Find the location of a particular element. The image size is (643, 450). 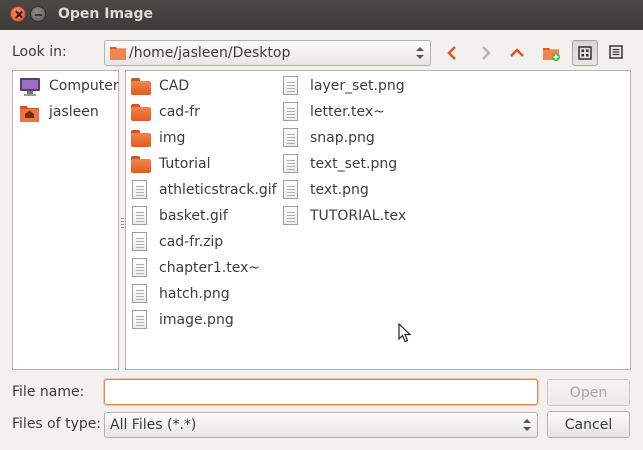

up-button is located at coordinates (517, 53).